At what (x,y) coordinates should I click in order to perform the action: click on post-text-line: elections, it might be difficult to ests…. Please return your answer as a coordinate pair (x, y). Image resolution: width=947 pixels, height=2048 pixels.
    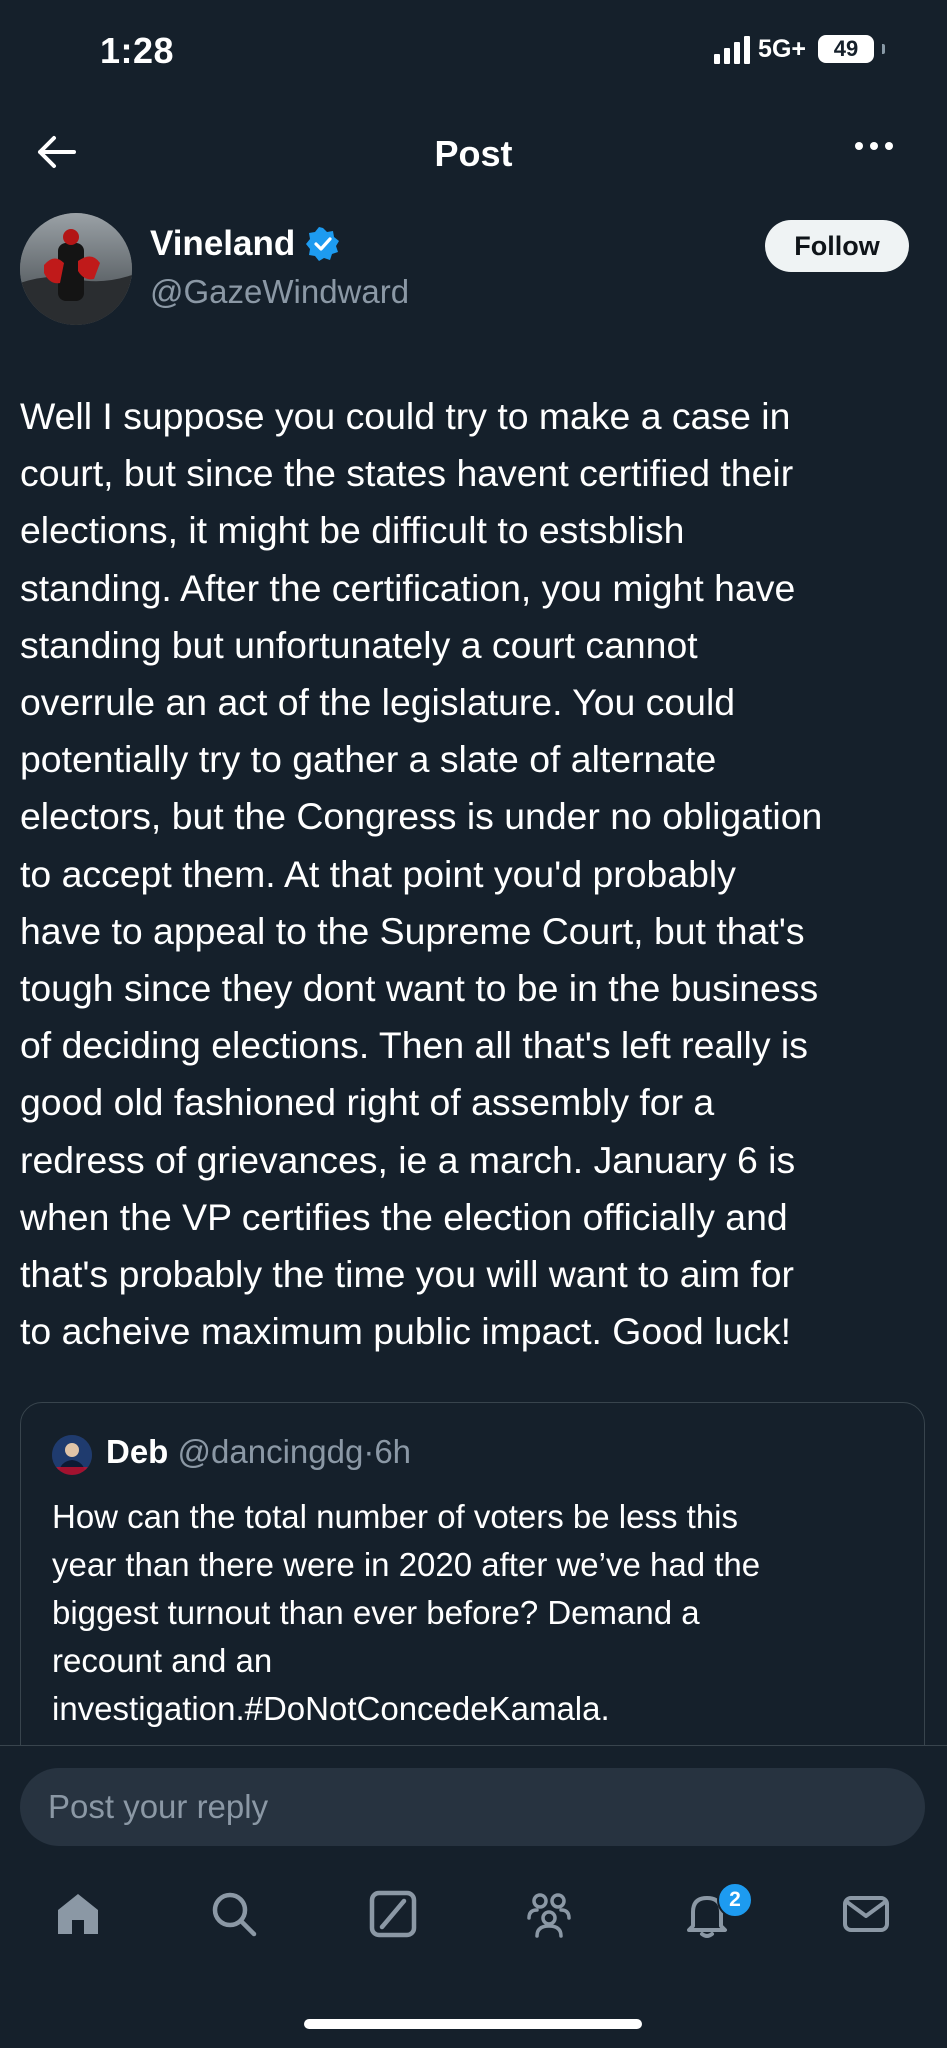
    Looking at the image, I should click on (352, 530).